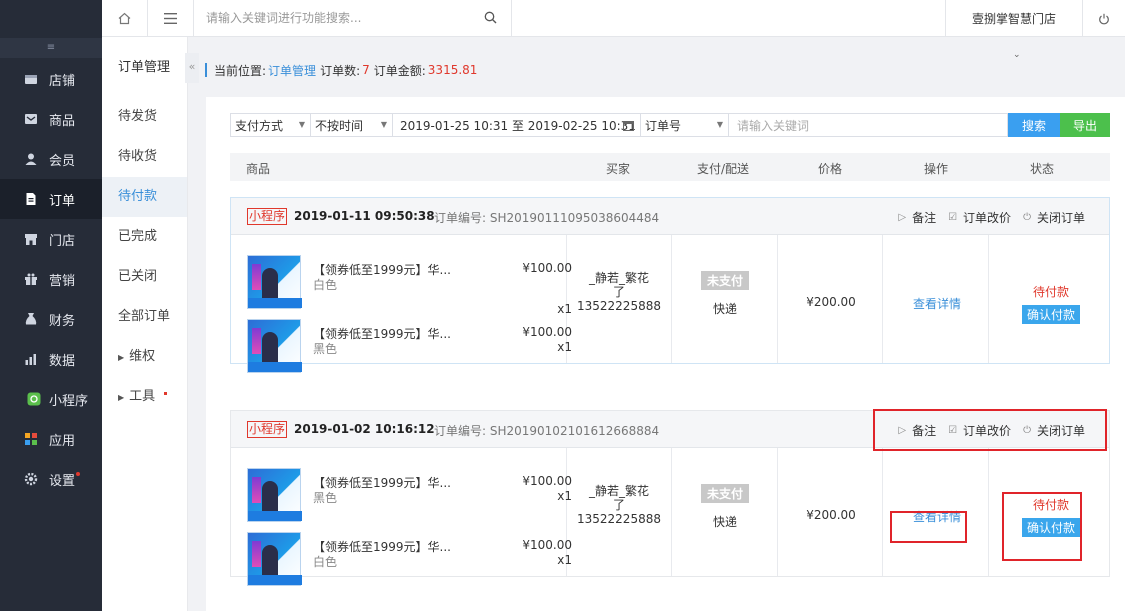 This screenshot has height=611, width=1125. Describe the element at coordinates (51, 199) in the screenshot. I see `sidebar-item-order: 订单` at that location.